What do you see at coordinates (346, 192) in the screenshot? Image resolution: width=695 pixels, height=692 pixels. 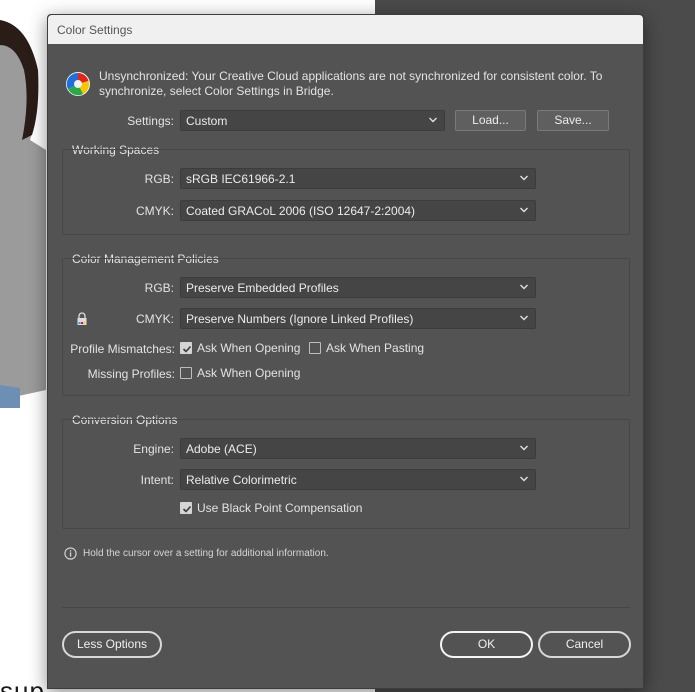 I see `working-spaces-group` at bounding box center [346, 192].